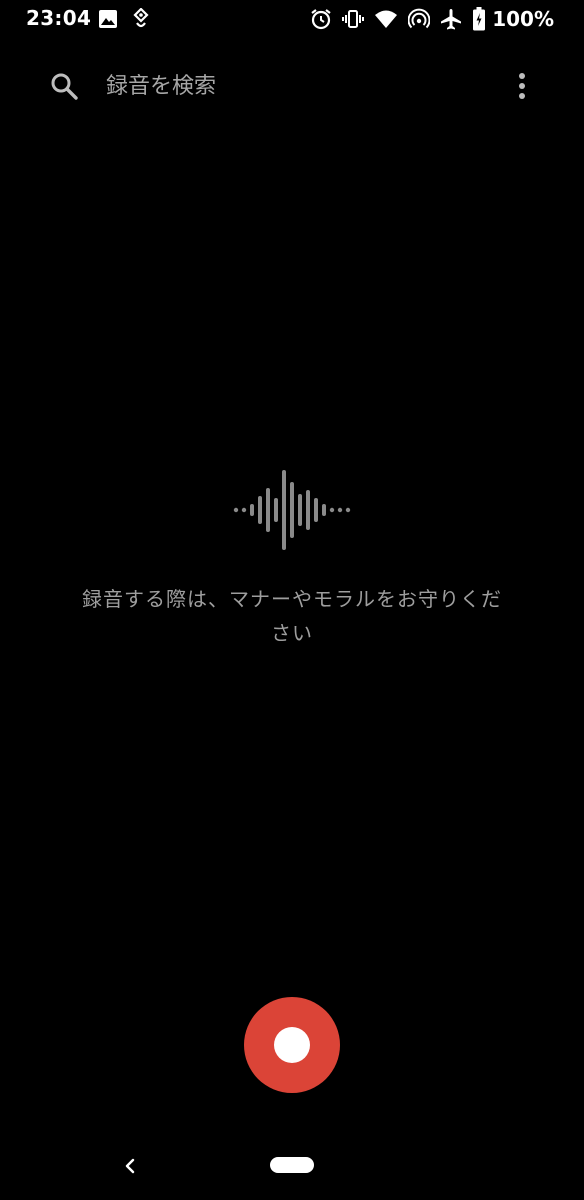 This screenshot has width=584, height=1200. What do you see at coordinates (479, 19) in the screenshot?
I see `battery-charging-icon` at bounding box center [479, 19].